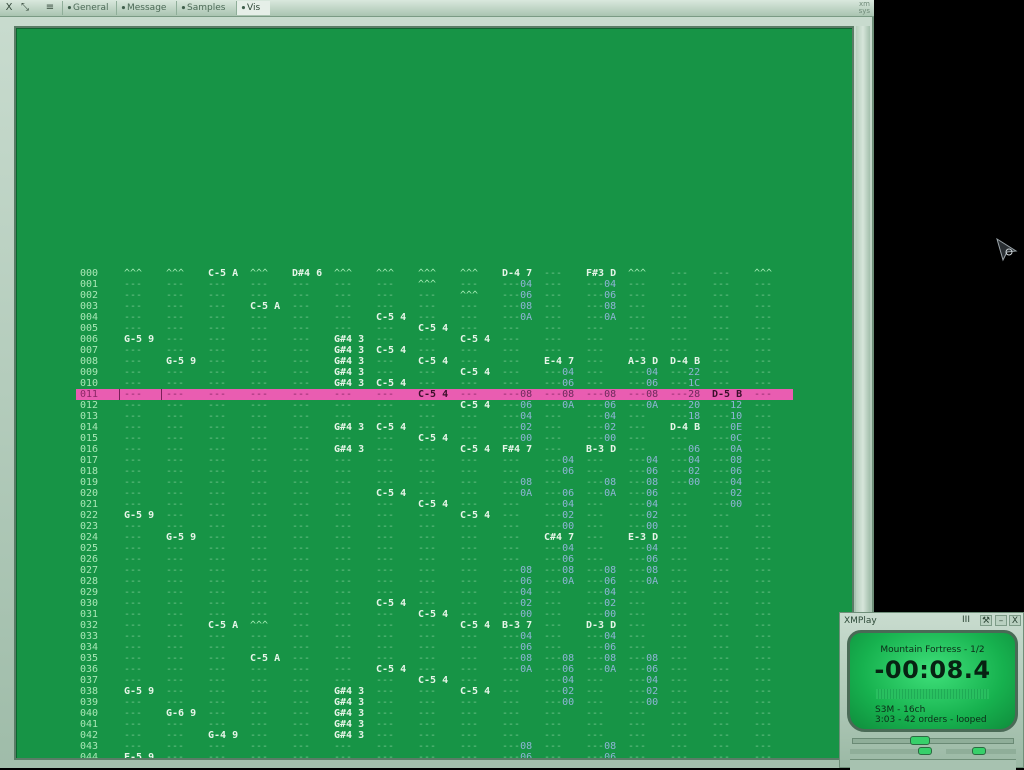 This screenshot has height=770, width=1024. What do you see at coordinates (727, 427) in the screenshot?
I see `channel-cell: ---0E` at bounding box center [727, 427].